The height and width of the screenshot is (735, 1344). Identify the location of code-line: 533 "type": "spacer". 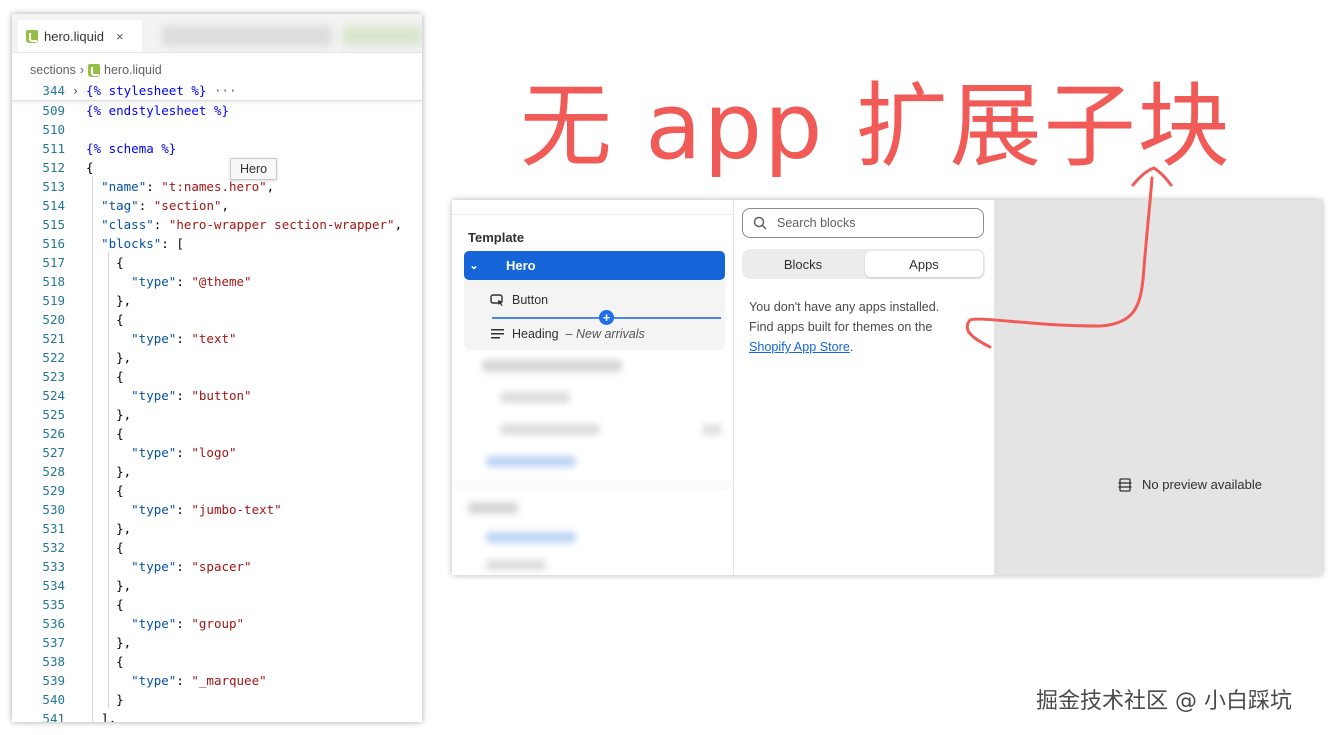
(217, 566).